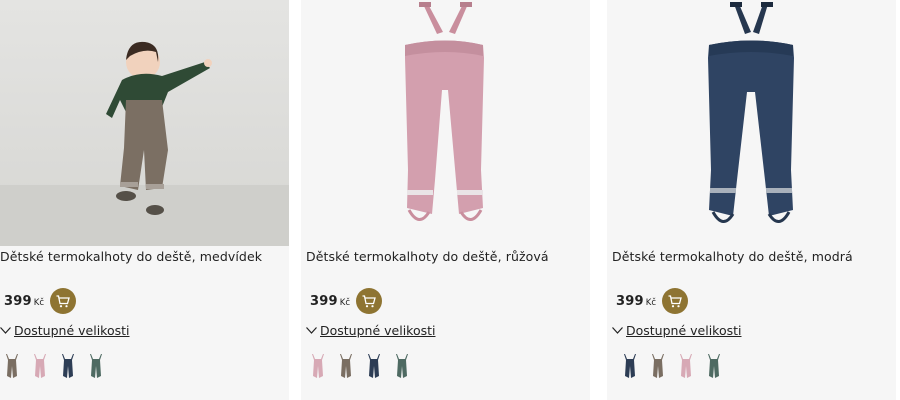 Image resolution: width=900 pixels, height=400 pixels. I want to click on product-title: Dětské termokalhoty do deště, modrá, so click(732, 256).